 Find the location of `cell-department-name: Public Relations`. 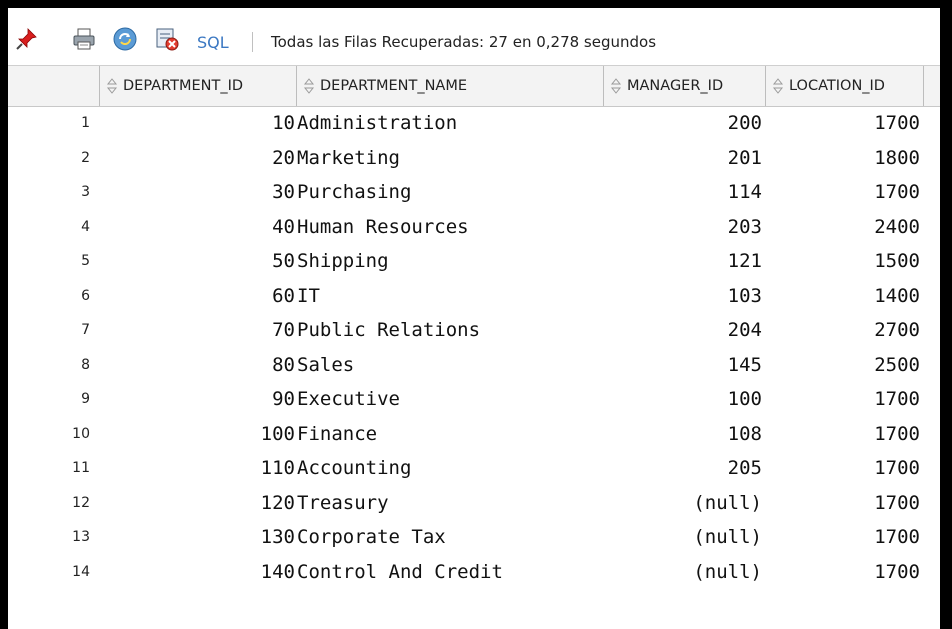

cell-department-name: Public Relations is located at coordinates (450, 330).